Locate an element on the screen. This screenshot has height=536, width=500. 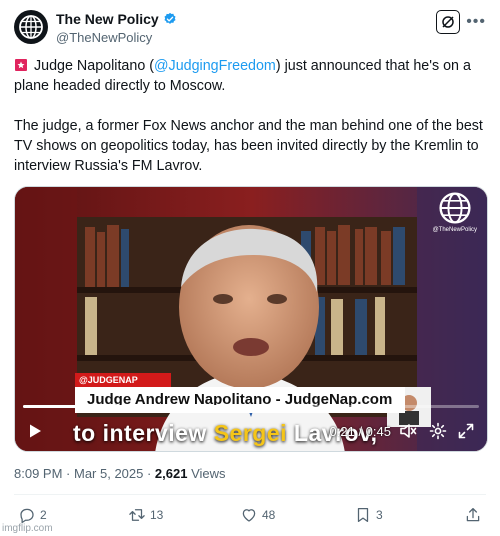
reply-count: 2 is located at coordinates (43, 515).